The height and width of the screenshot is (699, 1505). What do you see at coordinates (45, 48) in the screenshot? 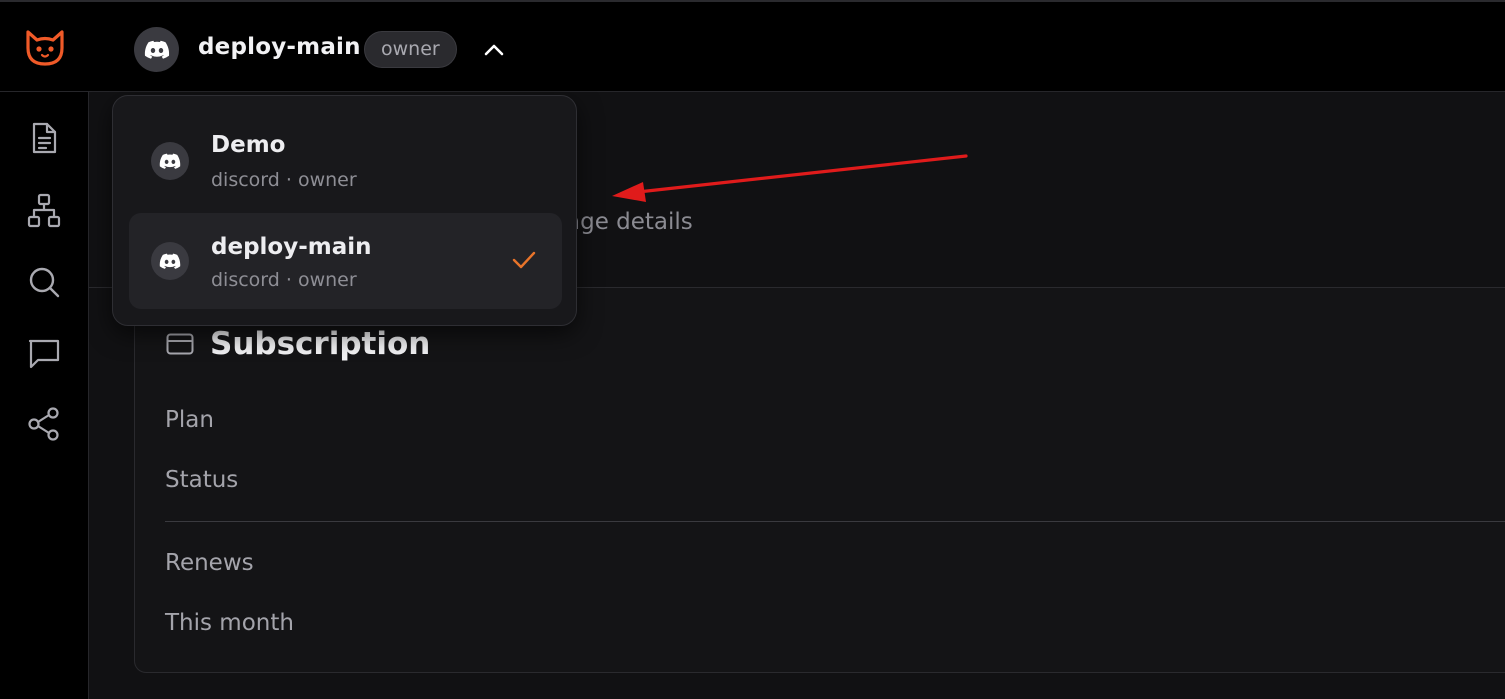
I see `cat-logo-icon` at bounding box center [45, 48].